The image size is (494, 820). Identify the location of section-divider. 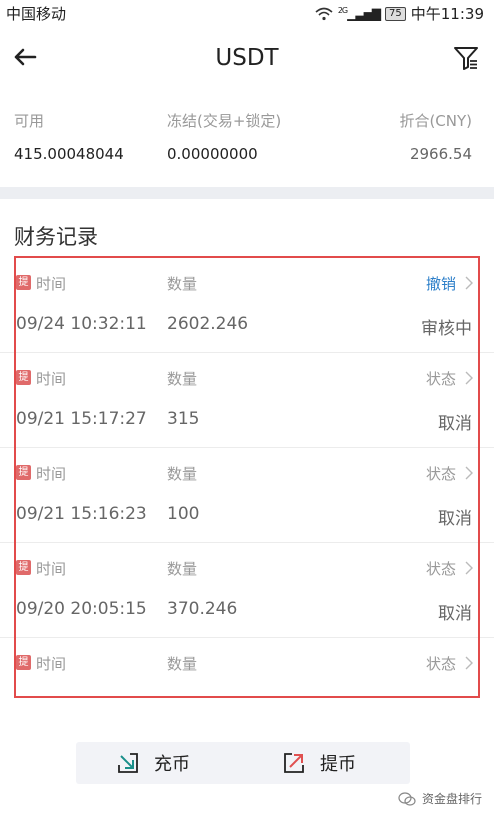
(247, 193).